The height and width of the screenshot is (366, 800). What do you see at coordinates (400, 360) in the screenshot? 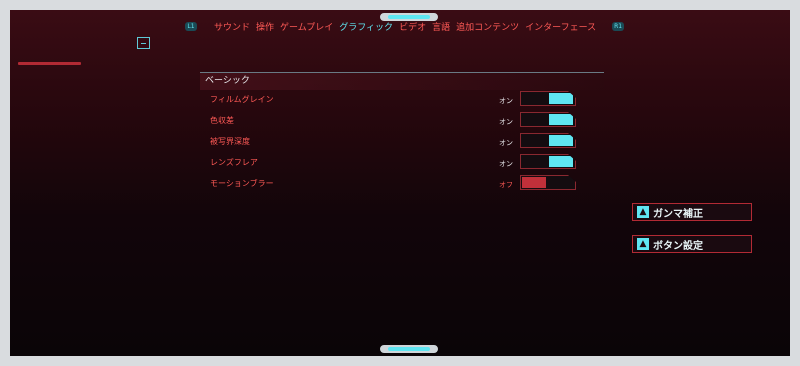
I see `watermark: BUZZmag.com` at bounding box center [400, 360].